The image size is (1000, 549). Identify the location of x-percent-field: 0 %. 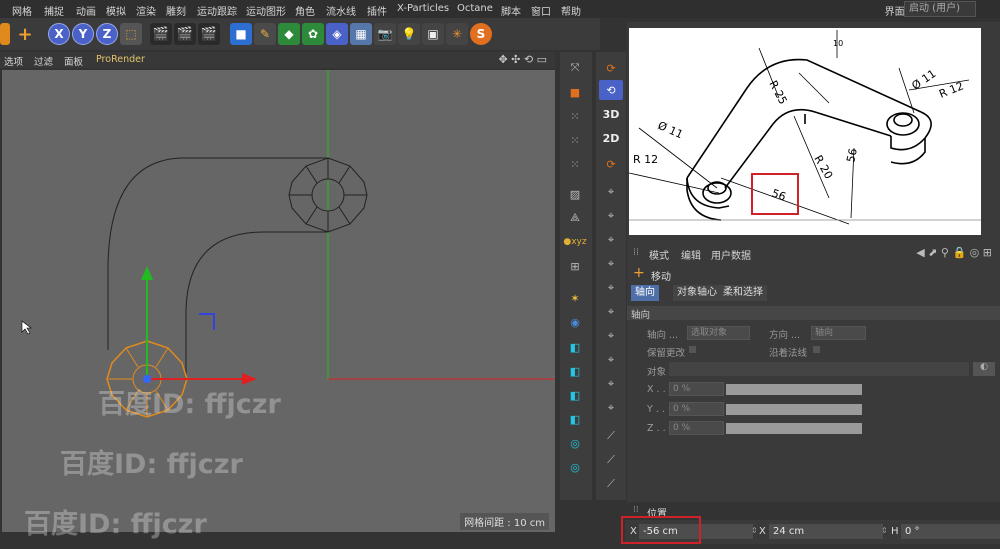
(696, 389).